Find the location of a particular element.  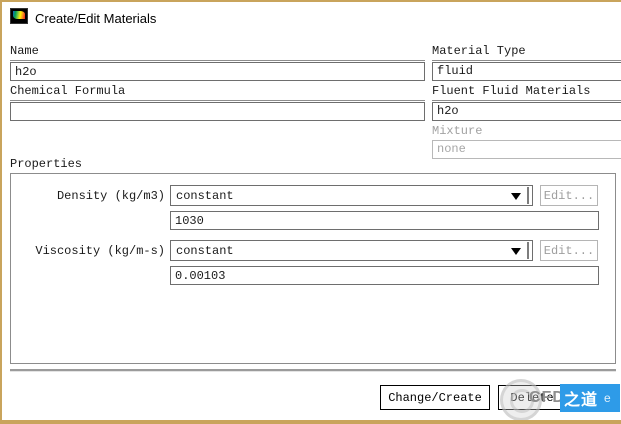

material-type-label: Material Type is located at coordinates (526, 52).